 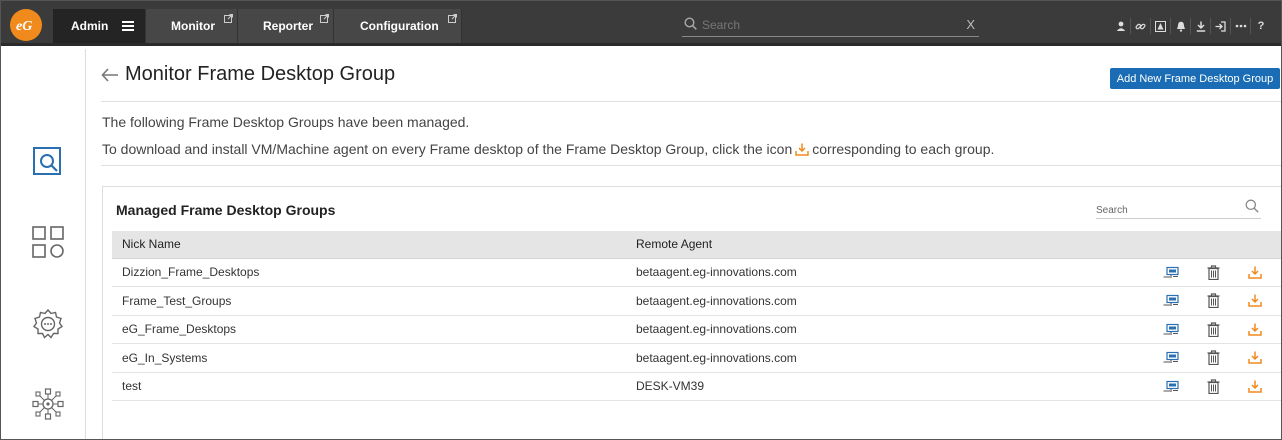 I want to click on nav-monitor: Monitor, so click(x=192, y=26).